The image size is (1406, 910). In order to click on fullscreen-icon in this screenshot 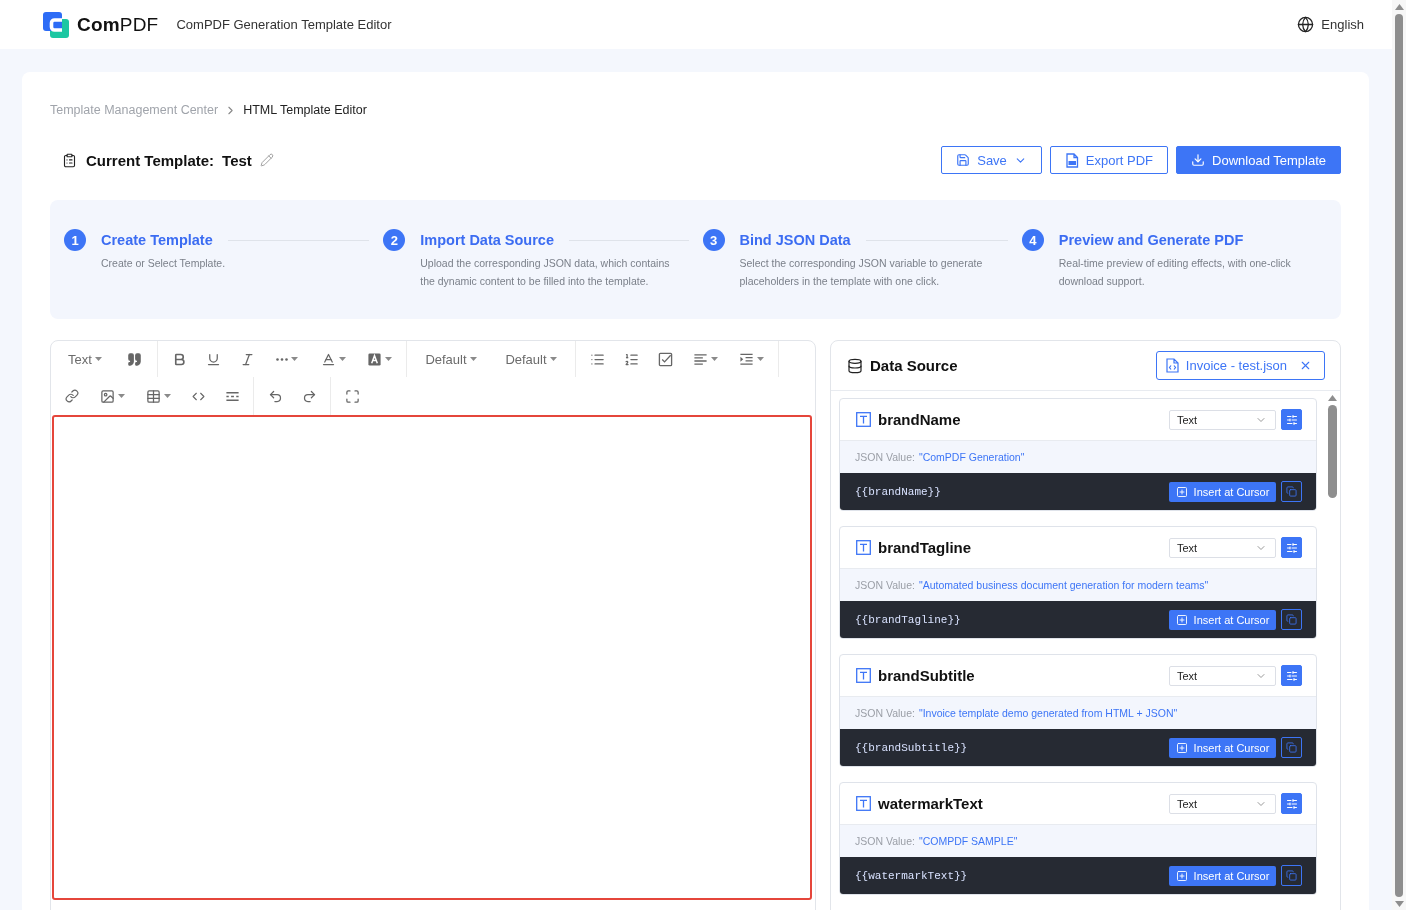, I will do `click(352, 396)`.